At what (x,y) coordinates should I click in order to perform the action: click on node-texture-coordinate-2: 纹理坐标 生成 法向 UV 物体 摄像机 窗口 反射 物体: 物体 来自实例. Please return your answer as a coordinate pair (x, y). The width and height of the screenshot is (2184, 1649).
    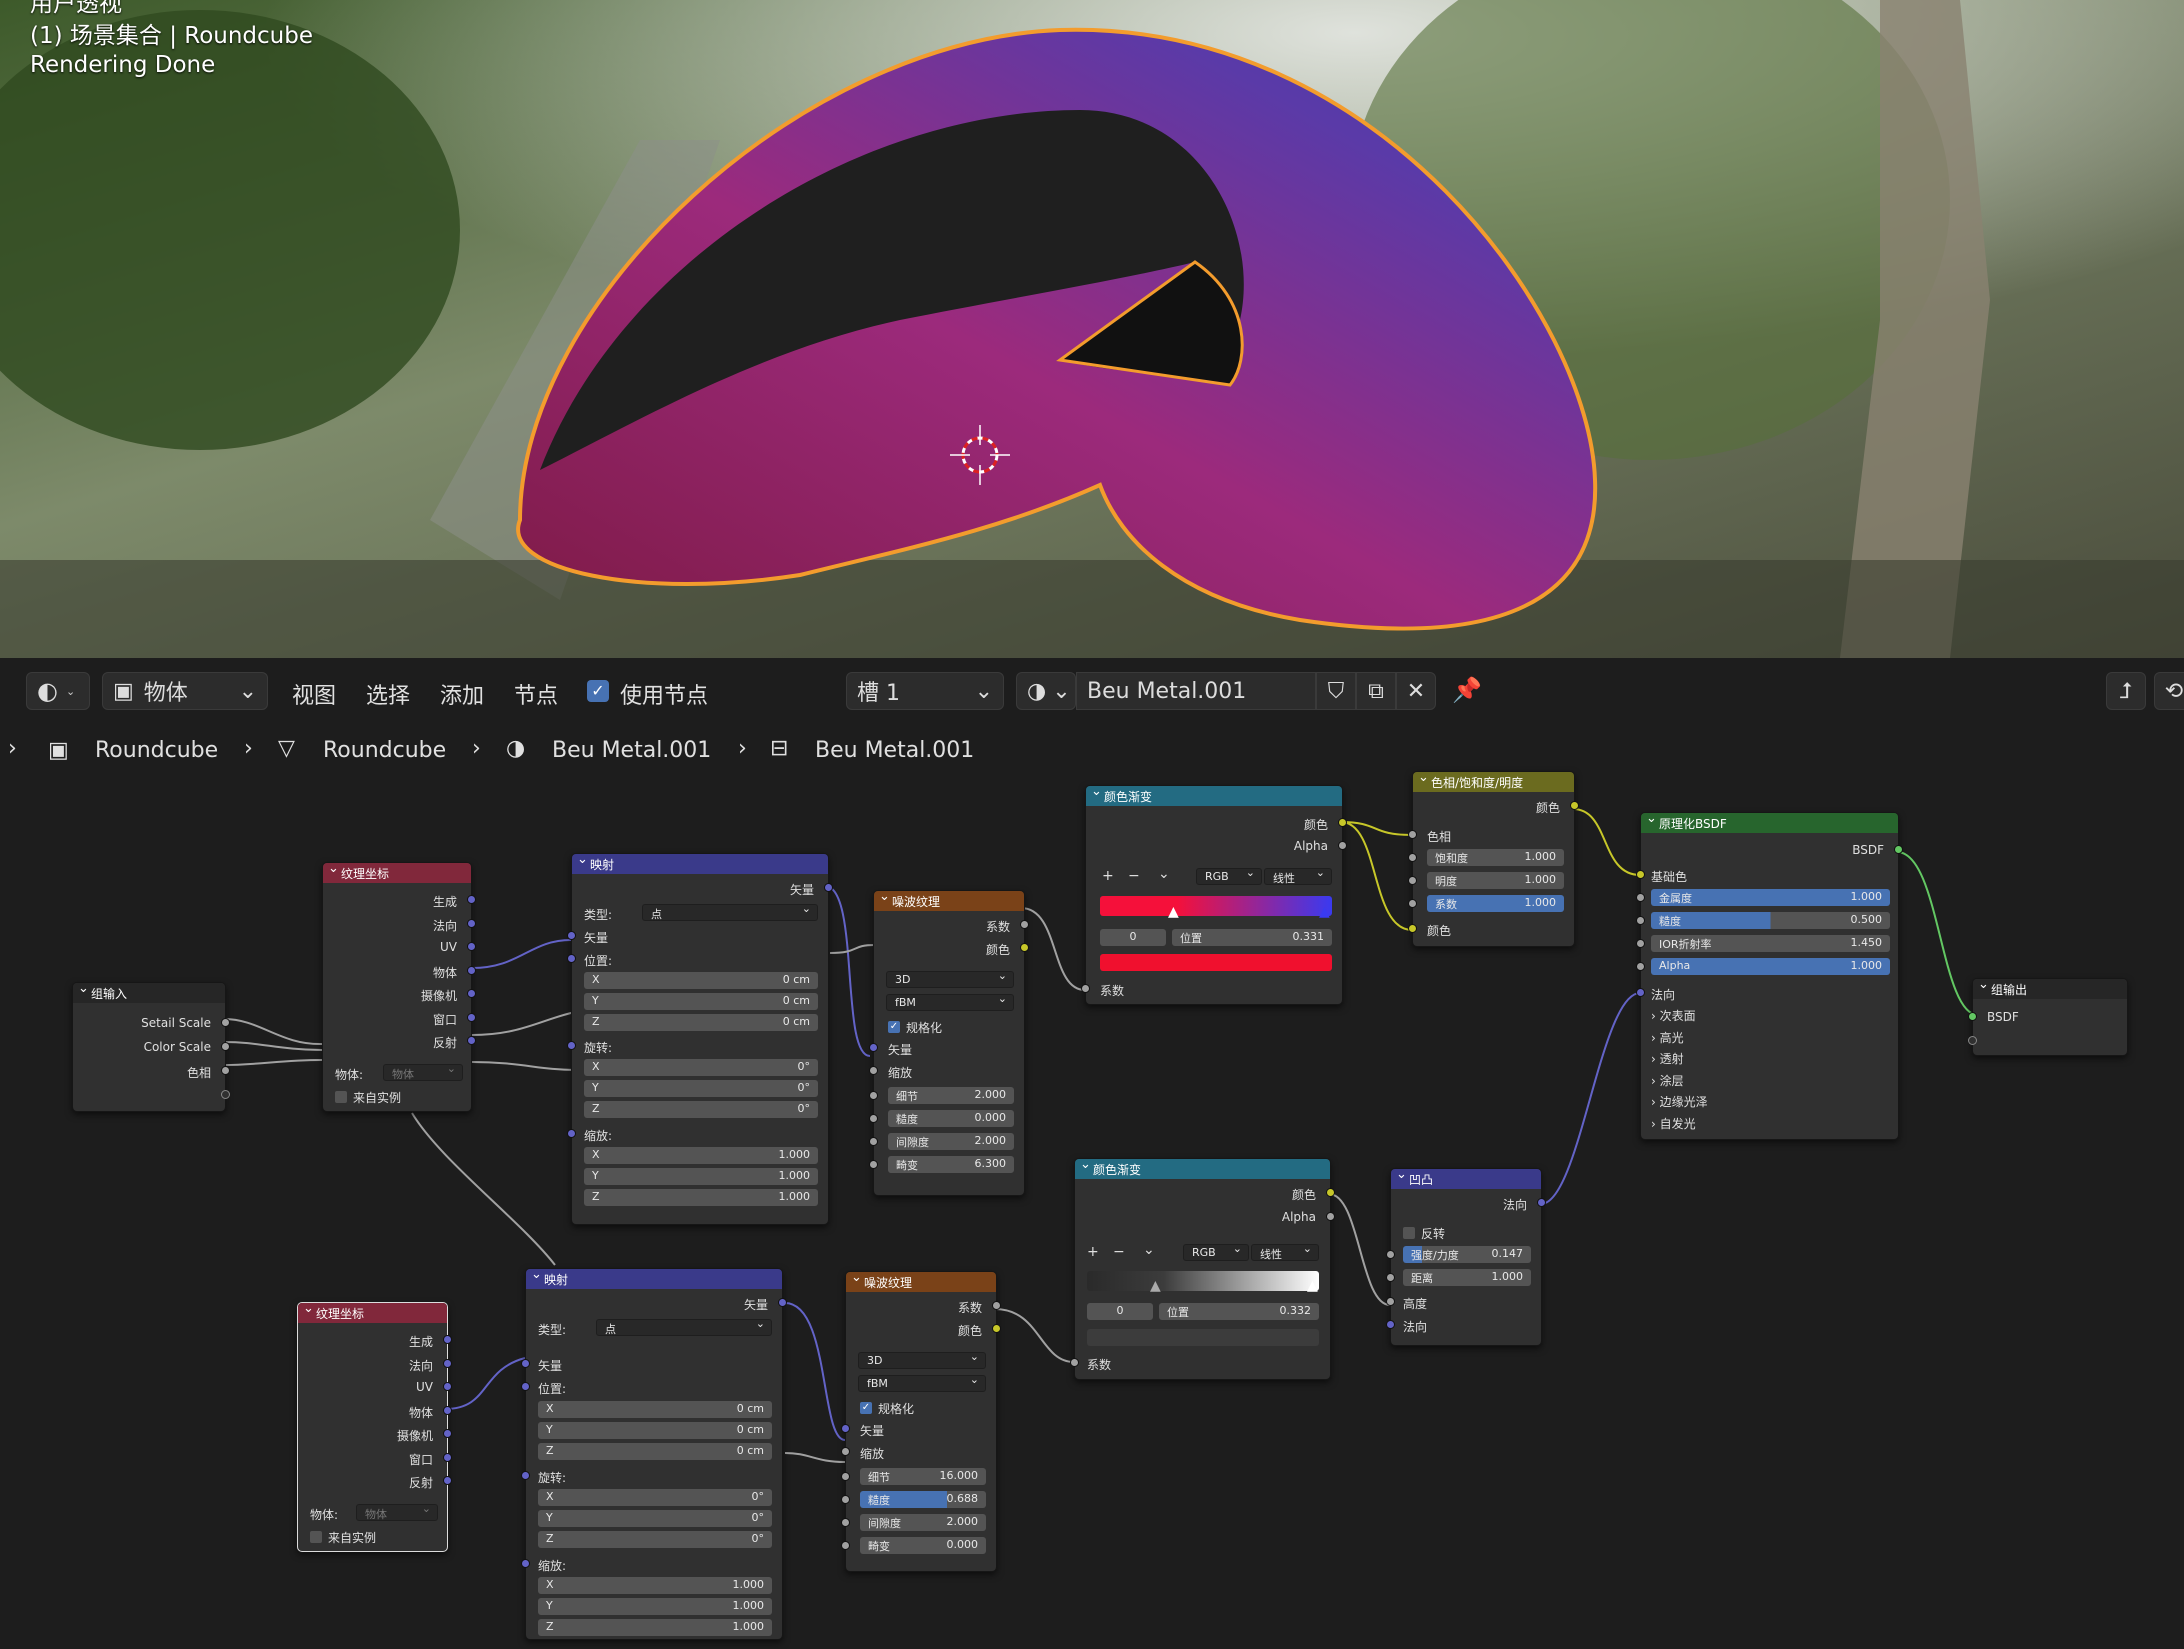
    Looking at the image, I should click on (374, 1426).